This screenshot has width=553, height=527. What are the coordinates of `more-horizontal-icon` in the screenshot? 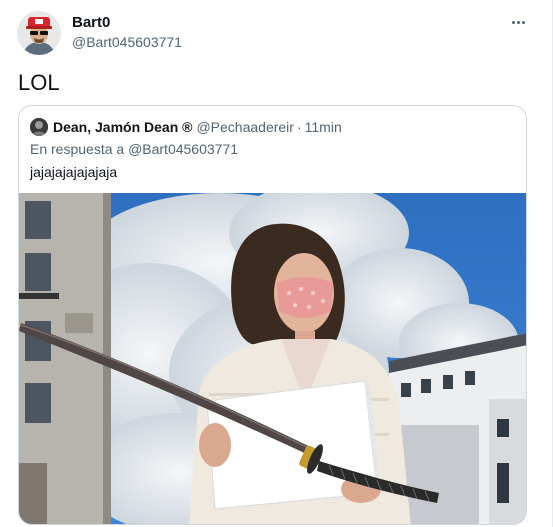 It's located at (518, 22).